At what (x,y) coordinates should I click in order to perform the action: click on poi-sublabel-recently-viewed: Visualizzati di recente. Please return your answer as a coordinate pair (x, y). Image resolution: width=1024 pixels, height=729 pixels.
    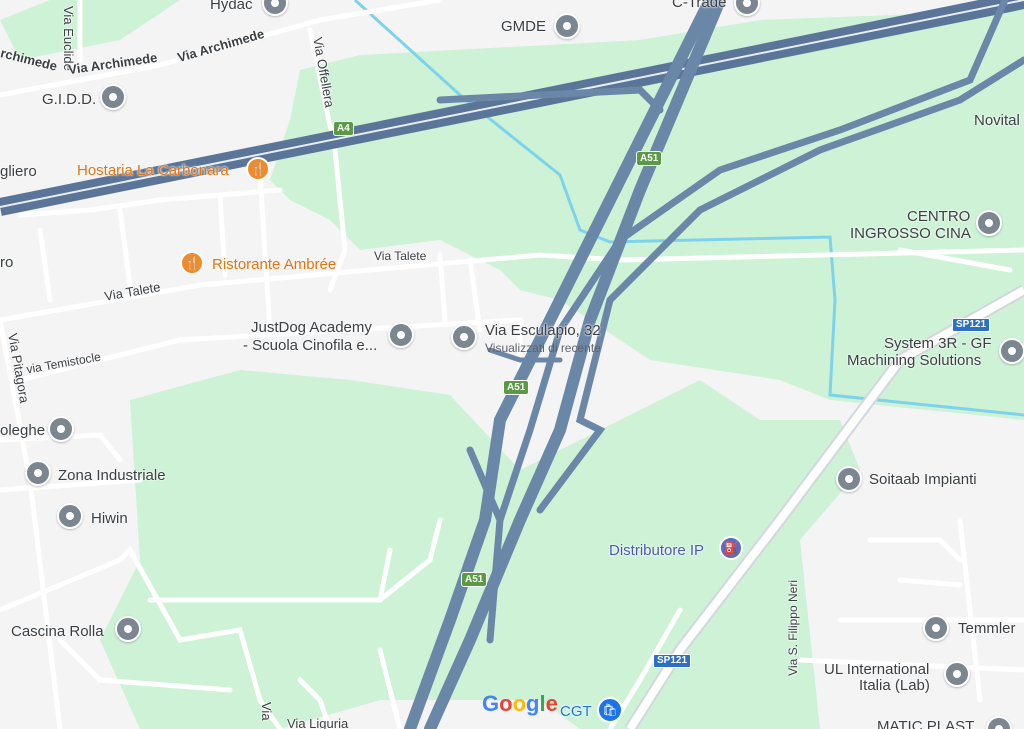
    Looking at the image, I should click on (543, 348).